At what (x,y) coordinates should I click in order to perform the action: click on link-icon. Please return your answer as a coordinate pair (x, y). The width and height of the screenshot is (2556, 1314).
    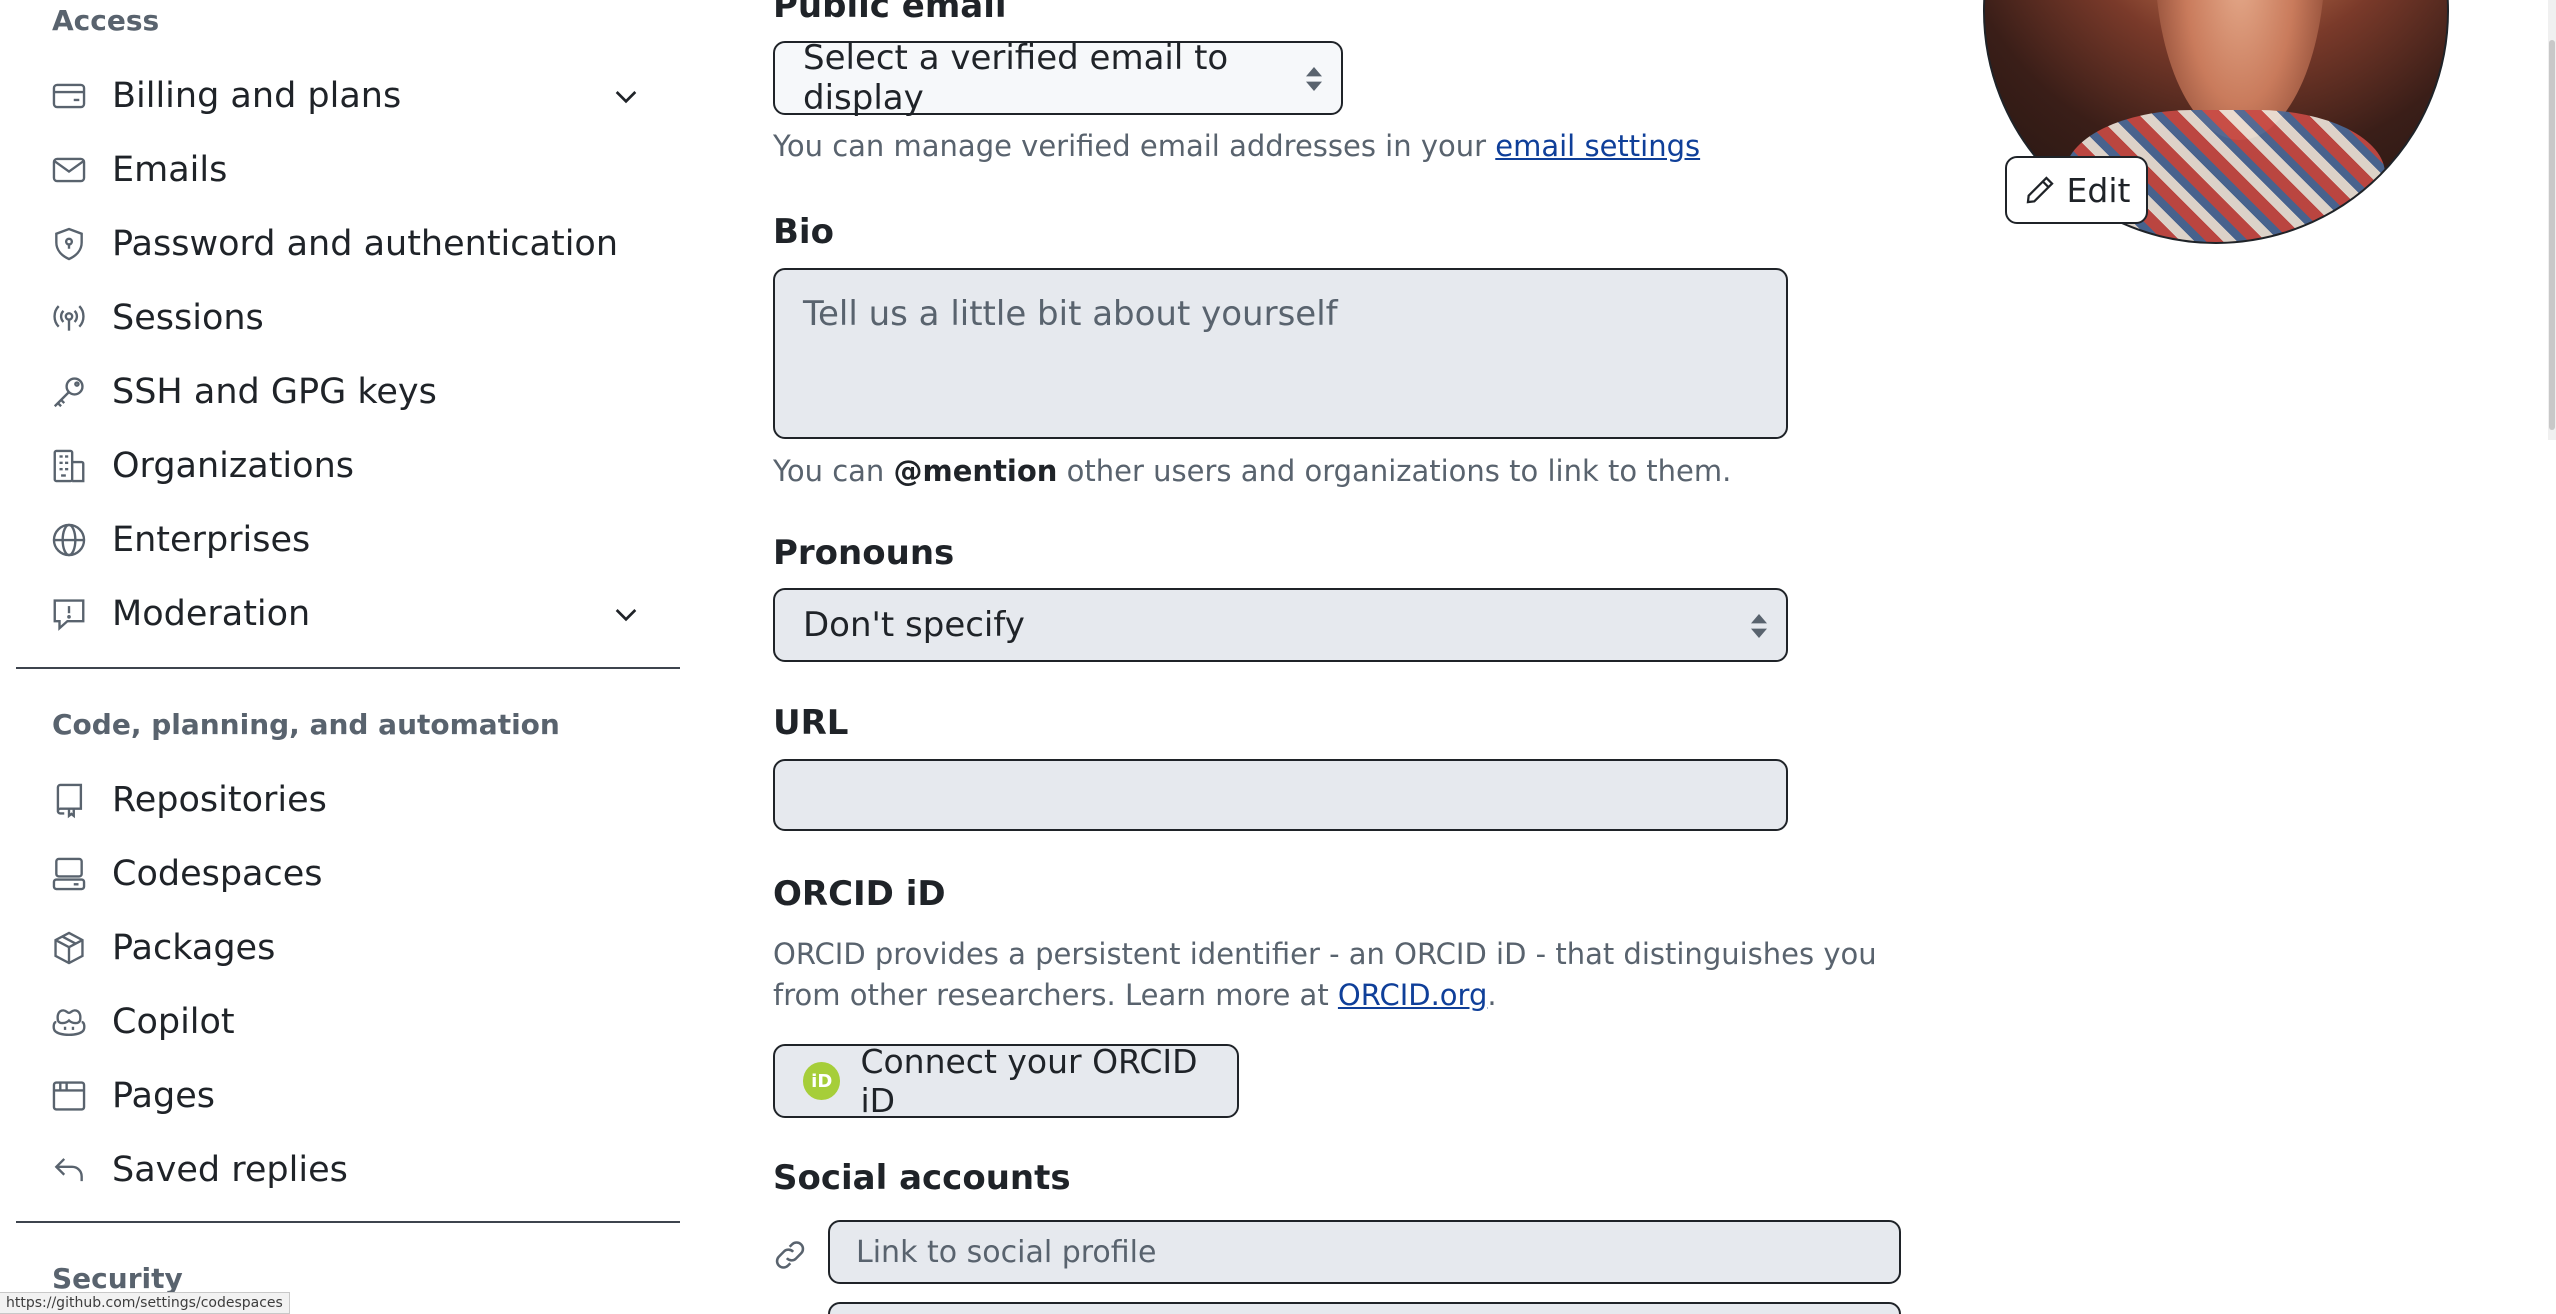
    Looking at the image, I should click on (790, 1255).